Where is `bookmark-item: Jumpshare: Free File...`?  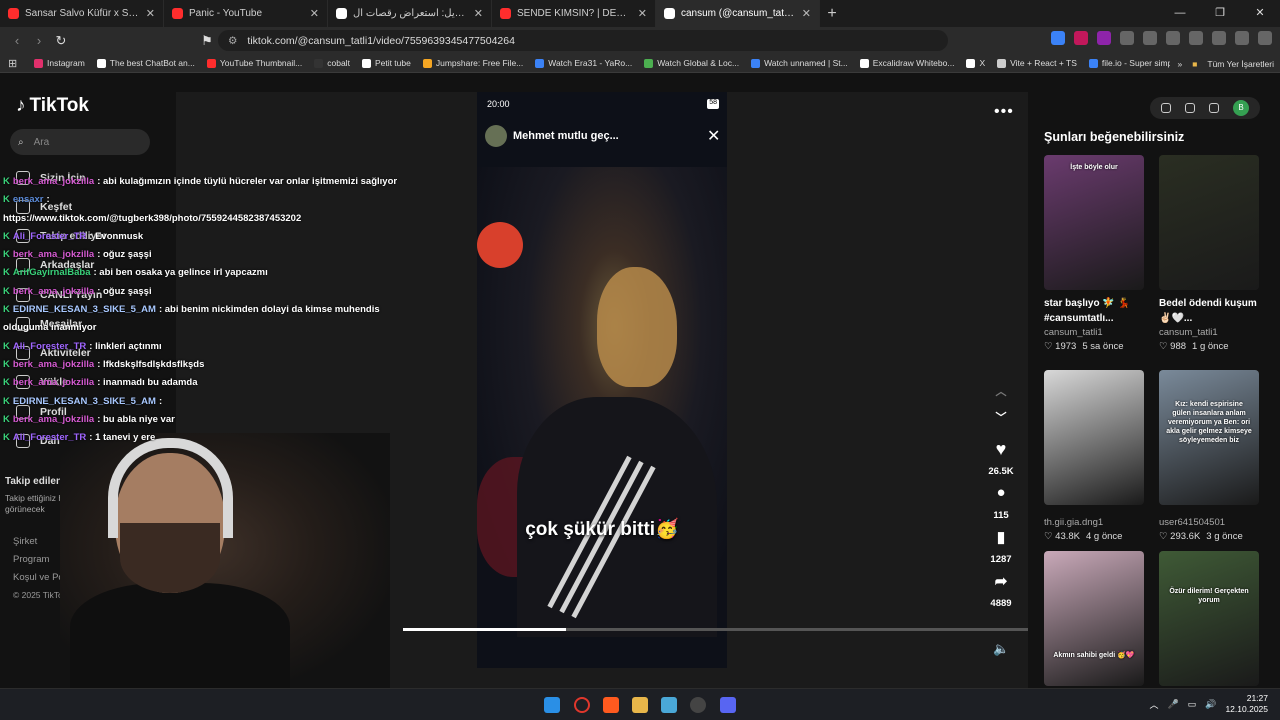
bookmark-item: Jumpshare: Free File... is located at coordinates (472, 63).